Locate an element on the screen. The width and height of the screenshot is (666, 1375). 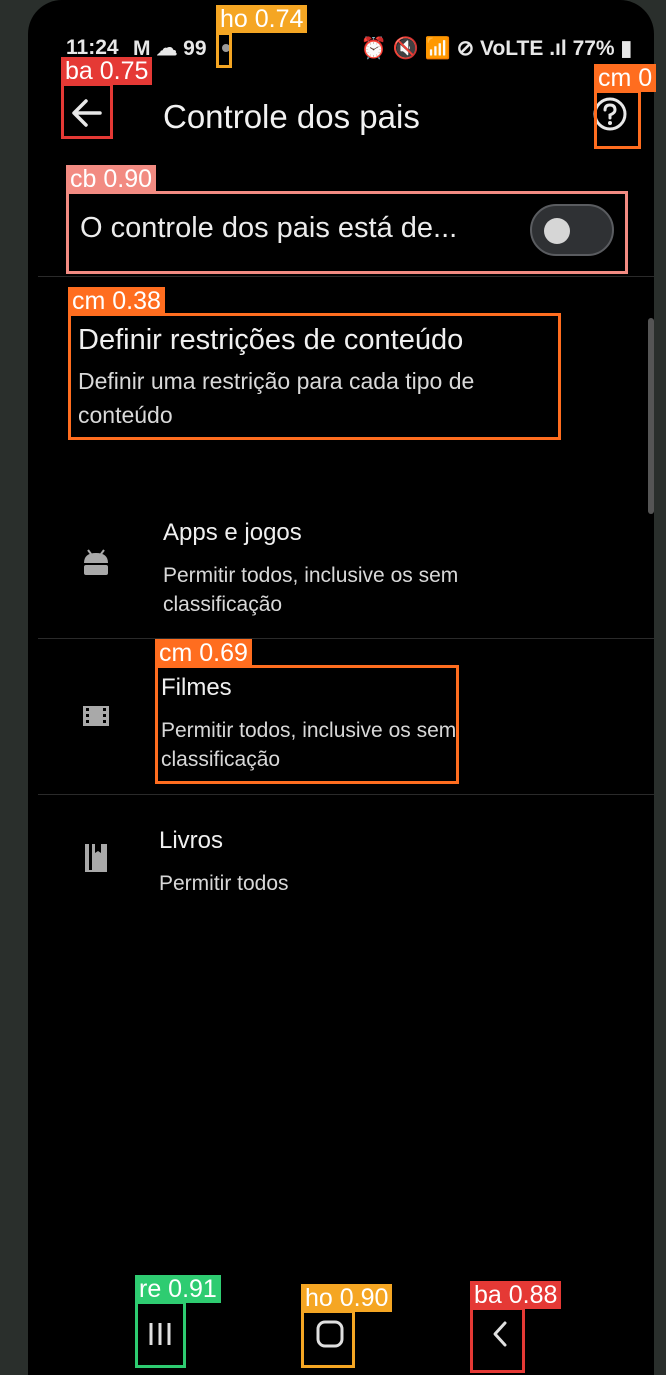
detection-label: ho 0.90 is located at coordinates (347, 1298).